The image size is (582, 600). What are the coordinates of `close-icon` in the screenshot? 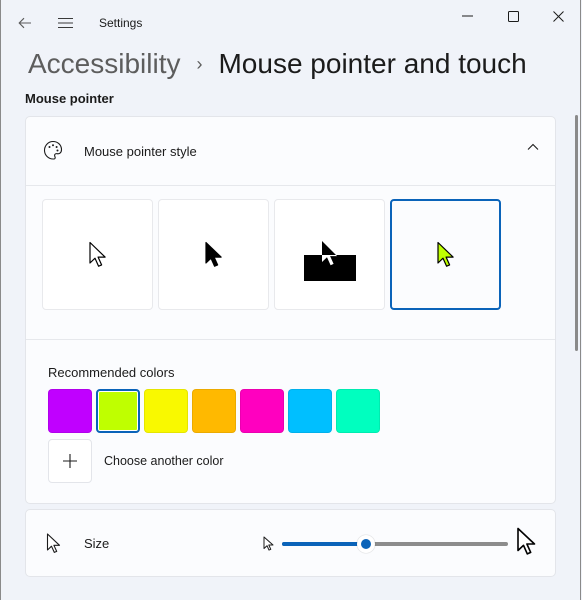 It's located at (558, 16).